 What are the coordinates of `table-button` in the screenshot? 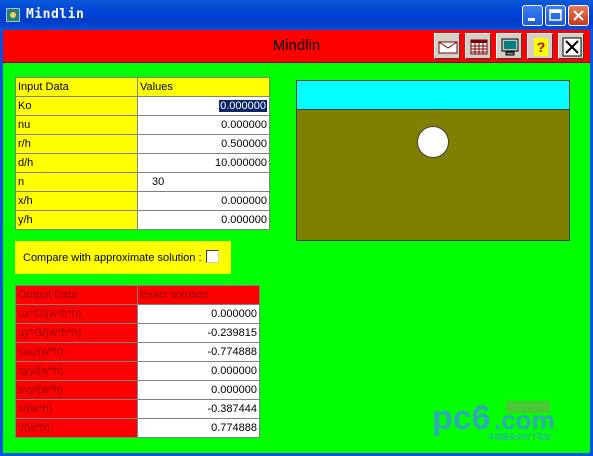 It's located at (478, 46).